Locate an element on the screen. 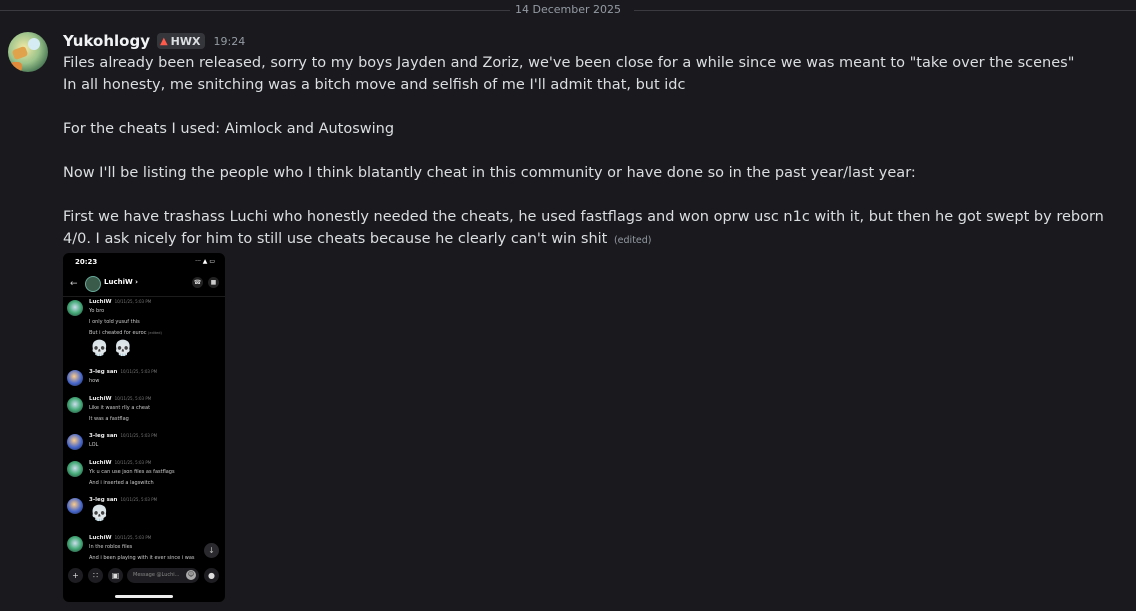  video-call-icon: ■ is located at coordinates (213, 282).